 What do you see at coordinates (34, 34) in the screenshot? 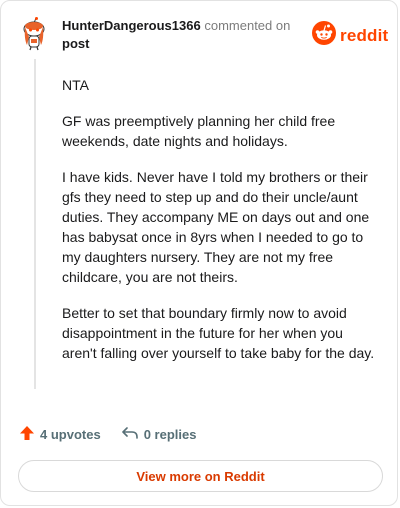
I see `avatar-icon` at bounding box center [34, 34].